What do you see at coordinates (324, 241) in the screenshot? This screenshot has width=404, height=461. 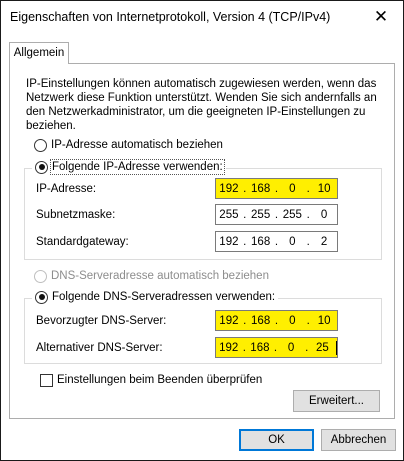 I see `octet: 2` at bounding box center [324, 241].